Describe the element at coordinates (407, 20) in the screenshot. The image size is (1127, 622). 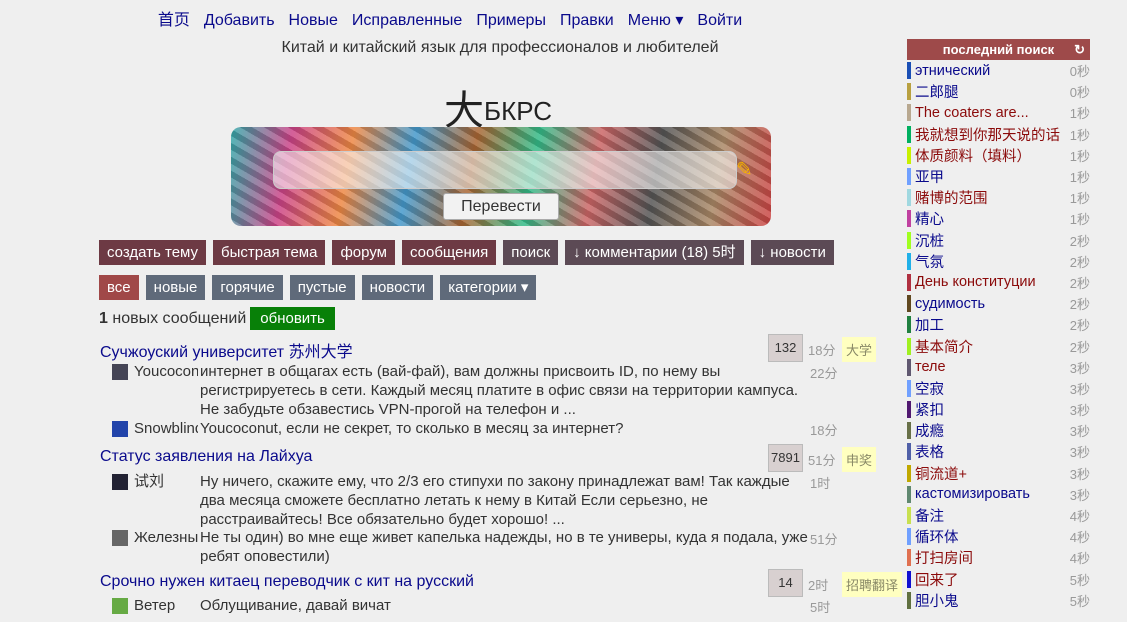
I see `nav-link: Исправленные` at that location.